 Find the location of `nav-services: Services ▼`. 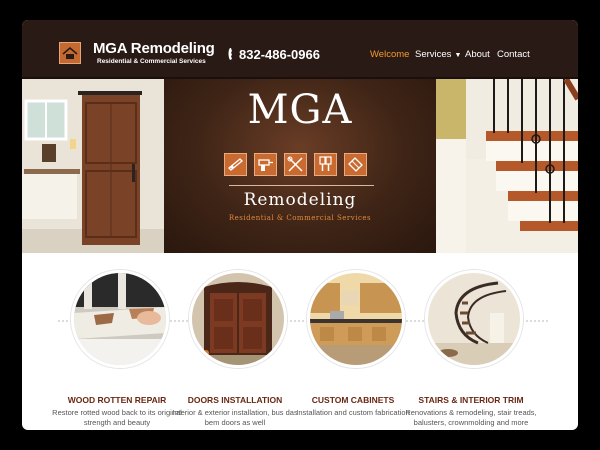

nav-services: Services ▼ is located at coordinates (438, 54).